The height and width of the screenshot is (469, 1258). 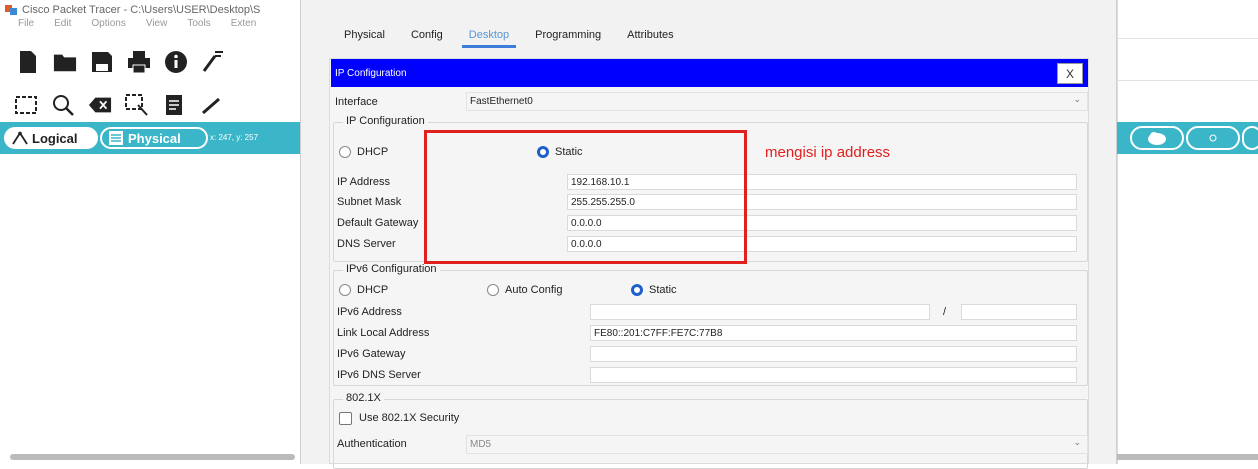 I want to click on ipv6-dns-server-field, so click(x=833, y=375).